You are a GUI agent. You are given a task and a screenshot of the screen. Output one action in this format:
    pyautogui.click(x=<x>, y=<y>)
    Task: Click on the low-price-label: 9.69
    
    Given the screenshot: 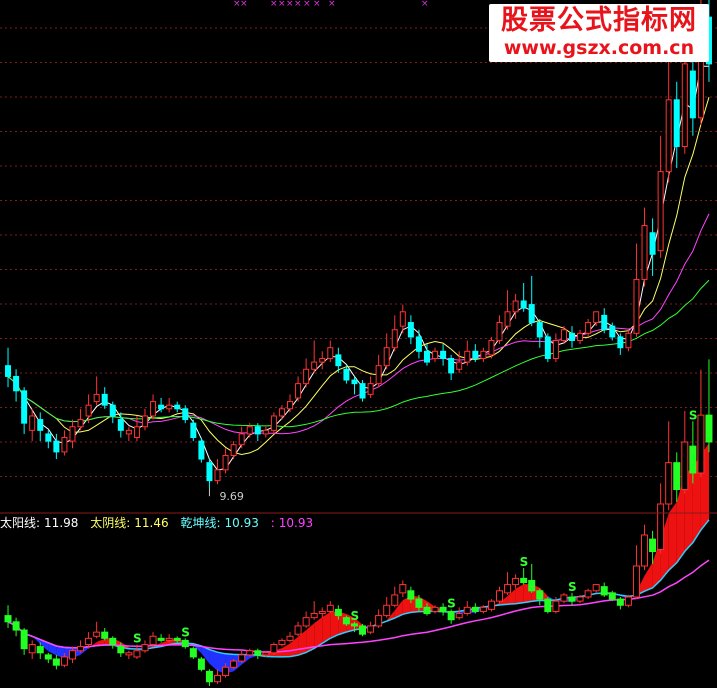 What is the action you would take?
    pyautogui.click(x=231, y=496)
    